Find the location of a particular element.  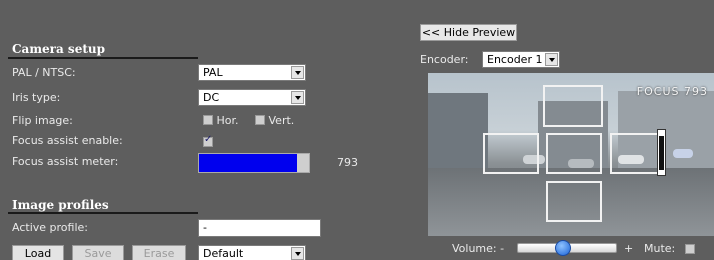

volume-label: Volume: - is located at coordinates (478, 248).